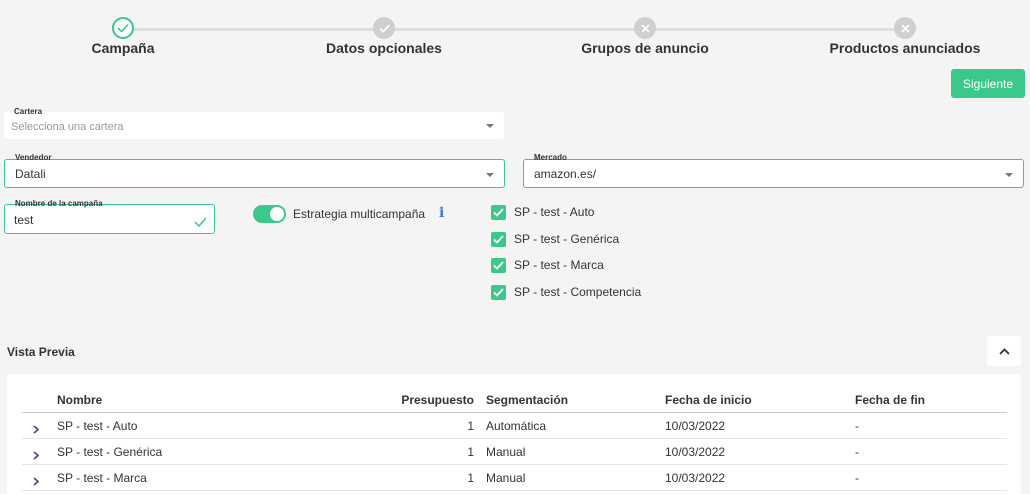 This screenshot has width=1030, height=494. I want to click on campaign-checkbox-marca: SP - test - Marca, so click(547, 265).